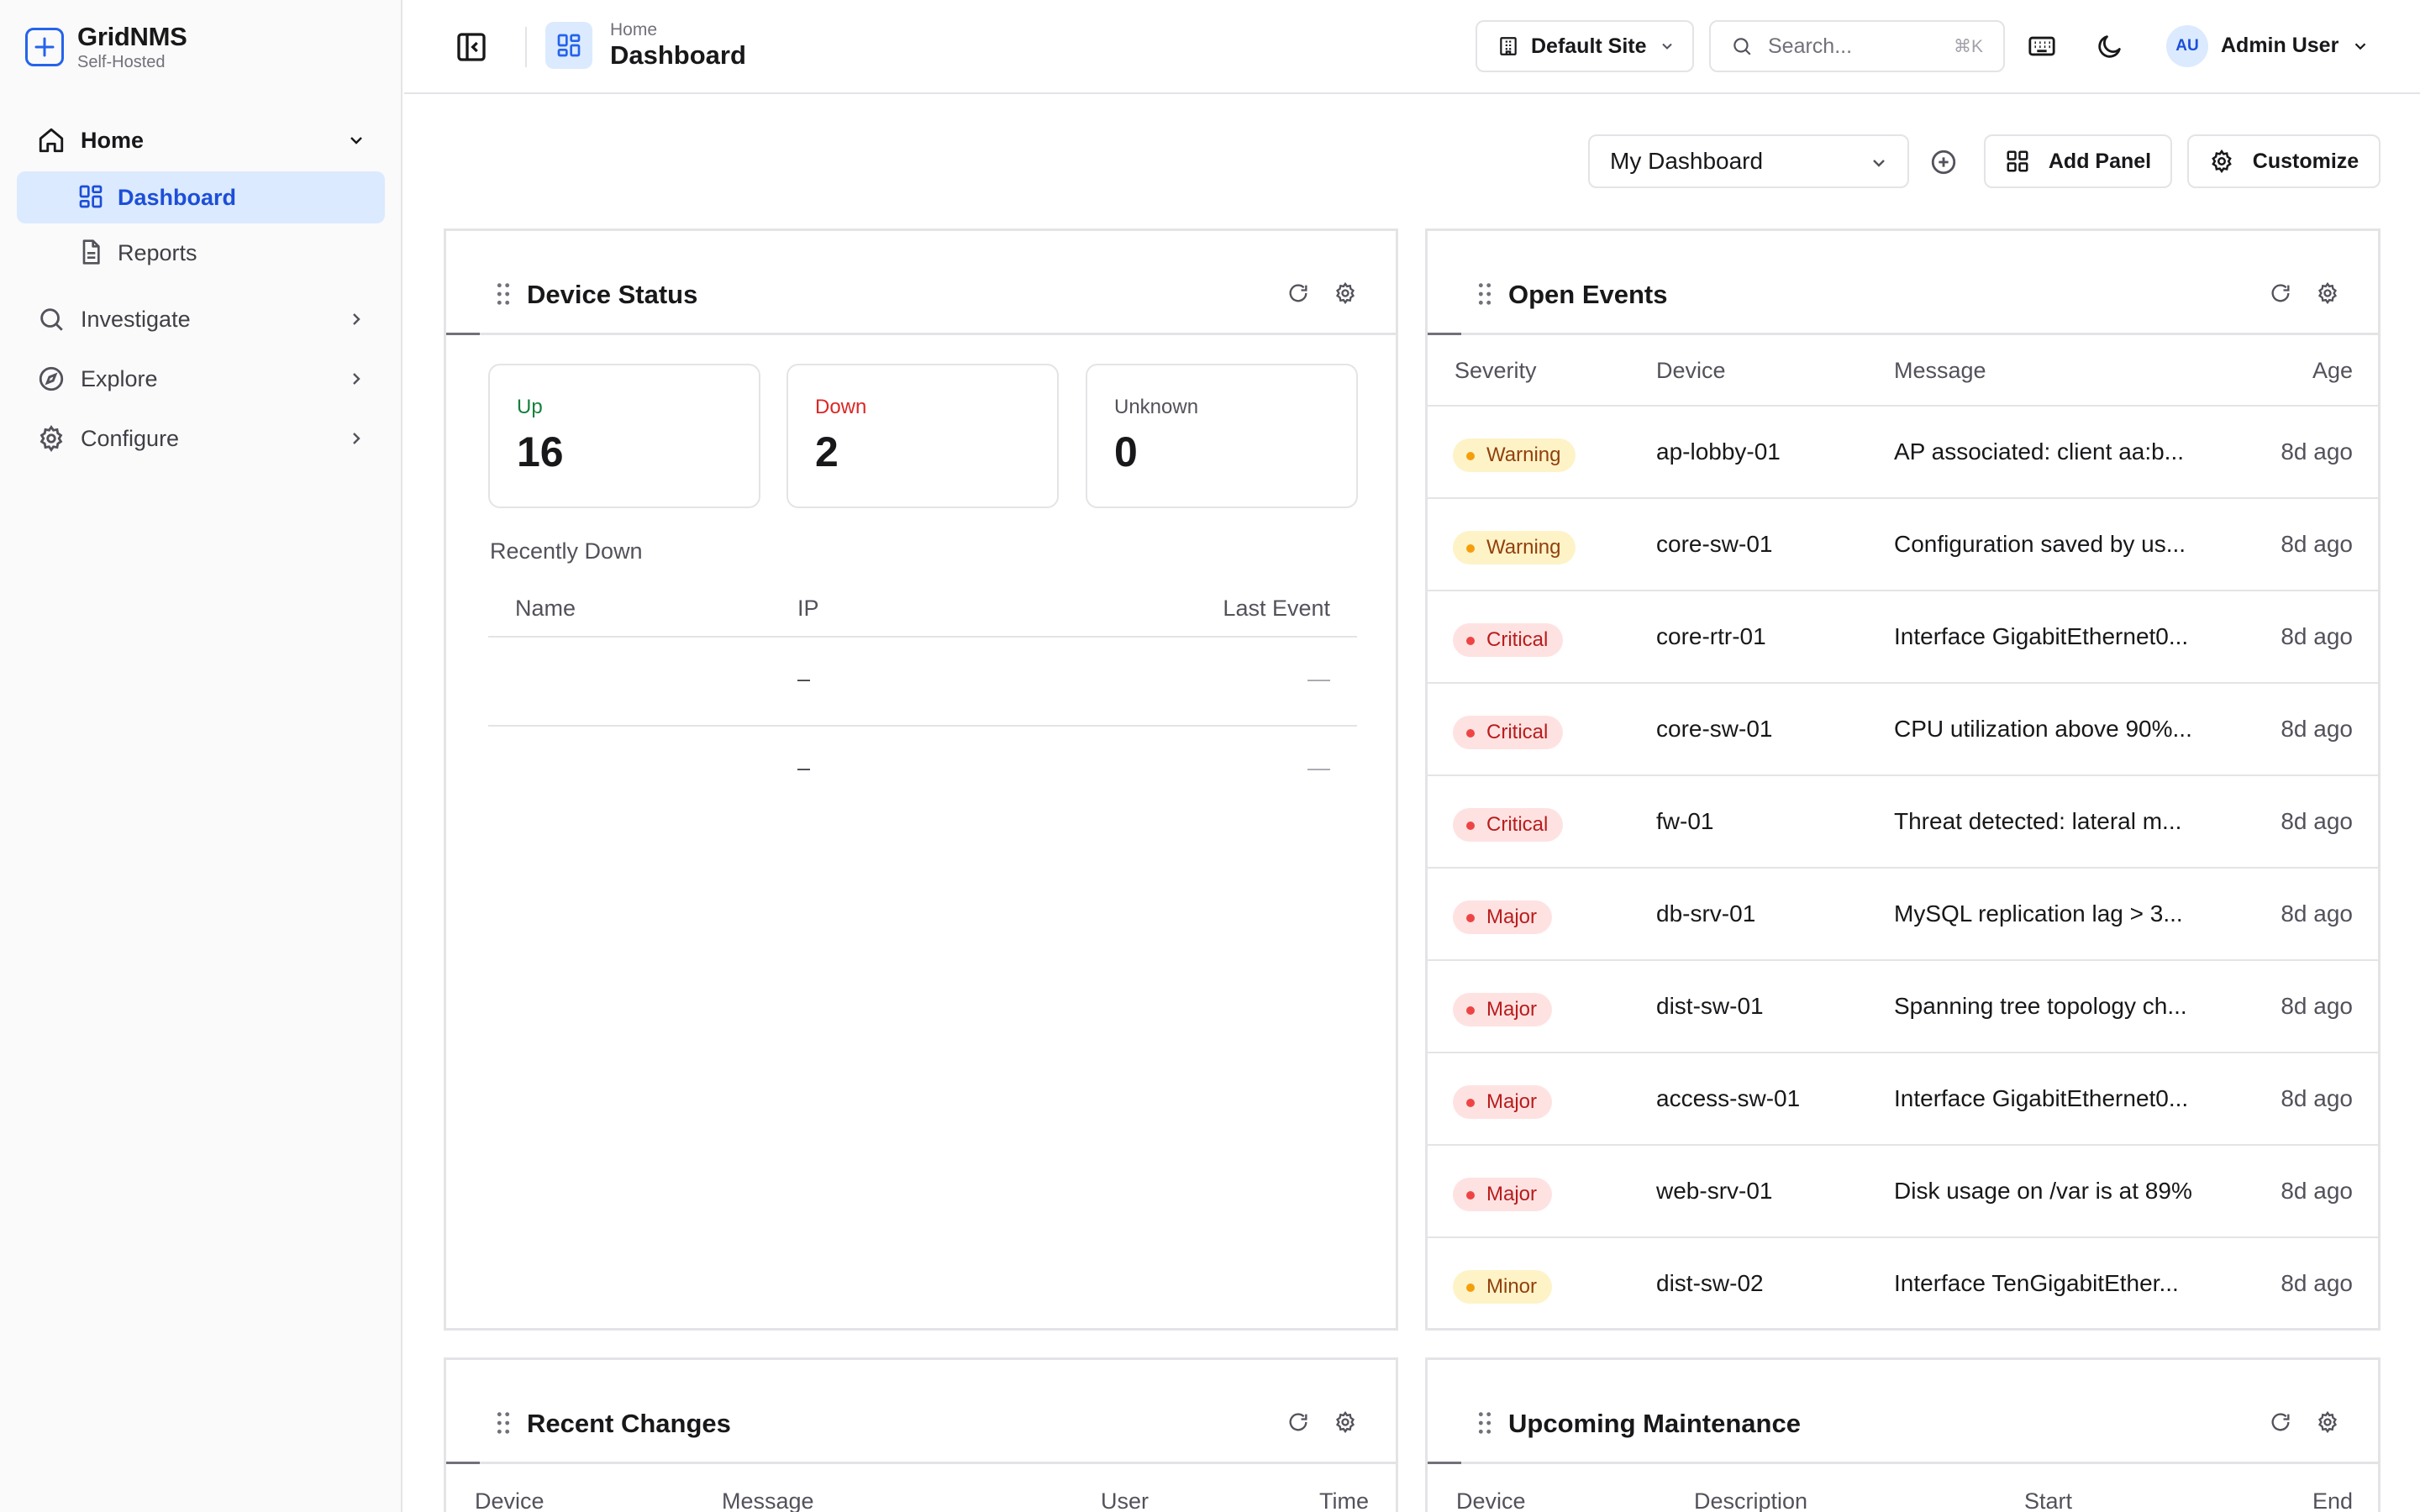 The height and width of the screenshot is (1512, 2420). I want to click on sidebar-item-configure: Configure, so click(201, 438).